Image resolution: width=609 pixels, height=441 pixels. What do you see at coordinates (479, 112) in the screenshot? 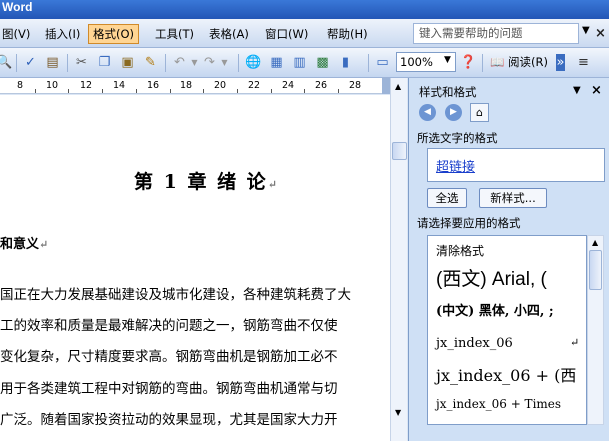
I see `home-icon: ⌂` at bounding box center [479, 112].